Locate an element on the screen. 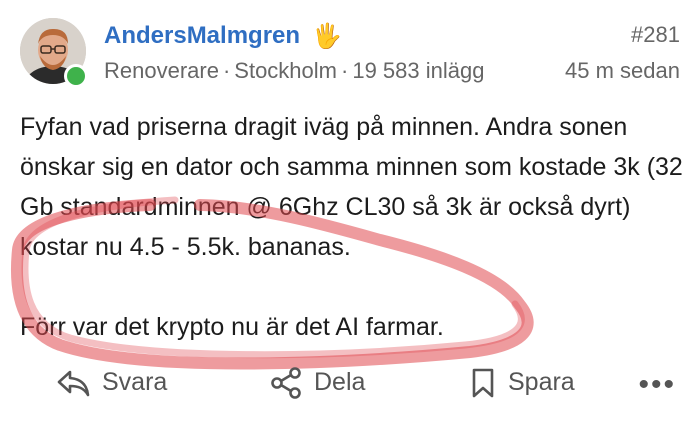  reply-label: Svara is located at coordinates (135, 382).